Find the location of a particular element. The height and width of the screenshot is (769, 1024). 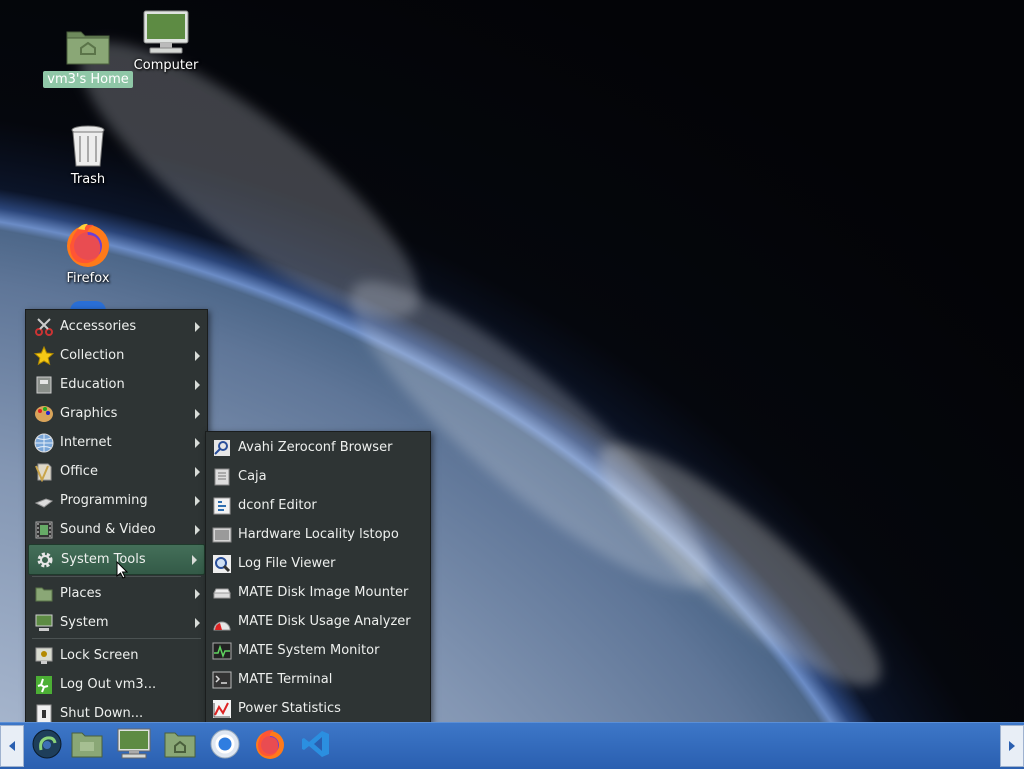

files-icon is located at coordinates (87, 746).